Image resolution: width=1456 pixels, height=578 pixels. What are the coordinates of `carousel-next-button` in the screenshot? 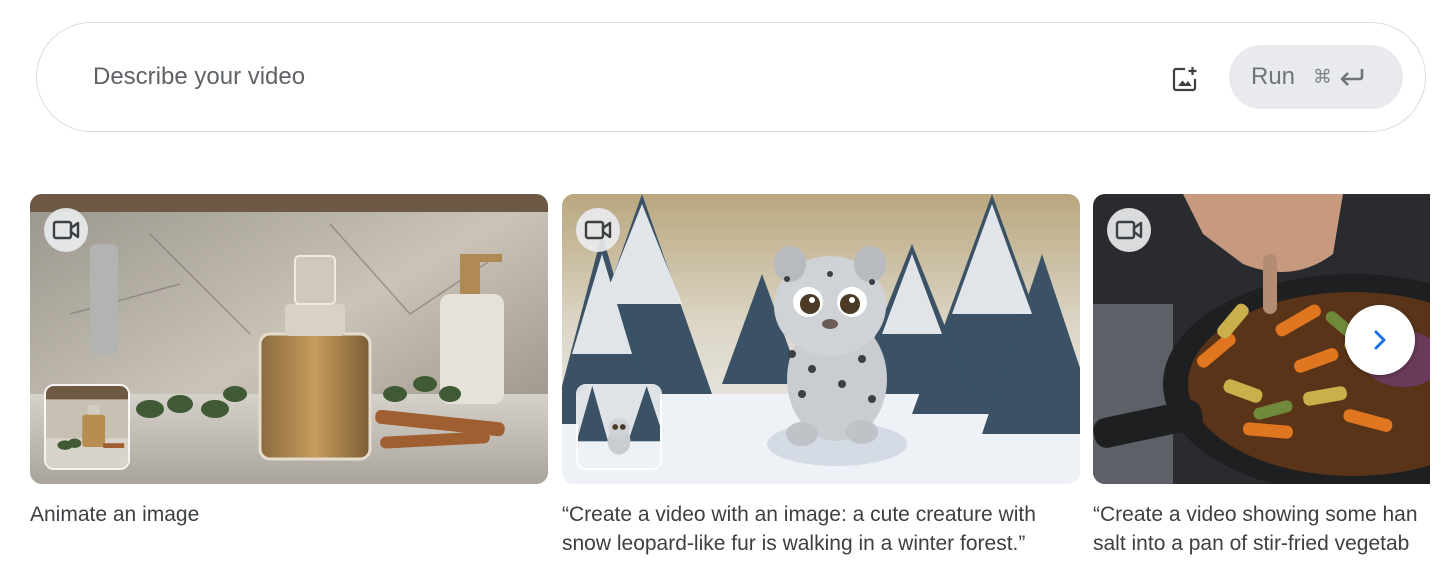 It's located at (1380, 340).